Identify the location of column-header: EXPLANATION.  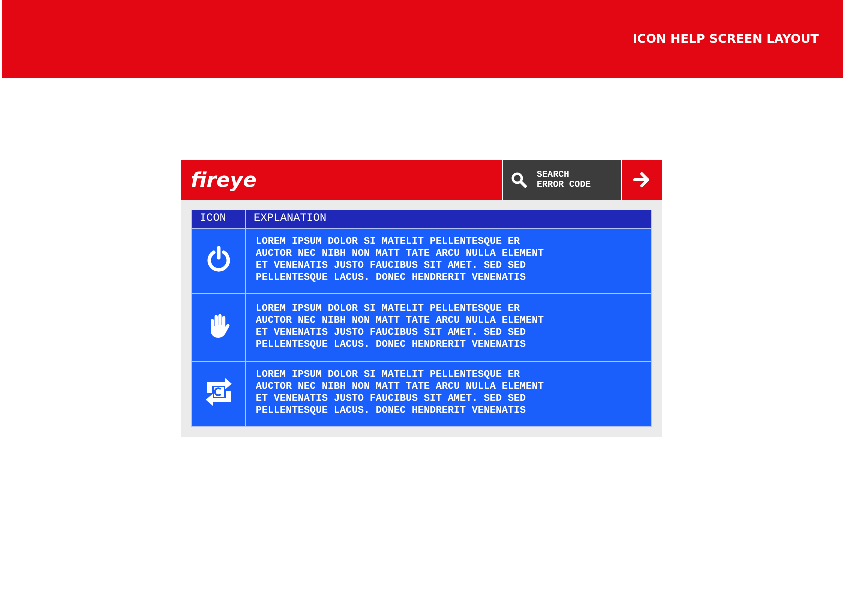
(449, 219).